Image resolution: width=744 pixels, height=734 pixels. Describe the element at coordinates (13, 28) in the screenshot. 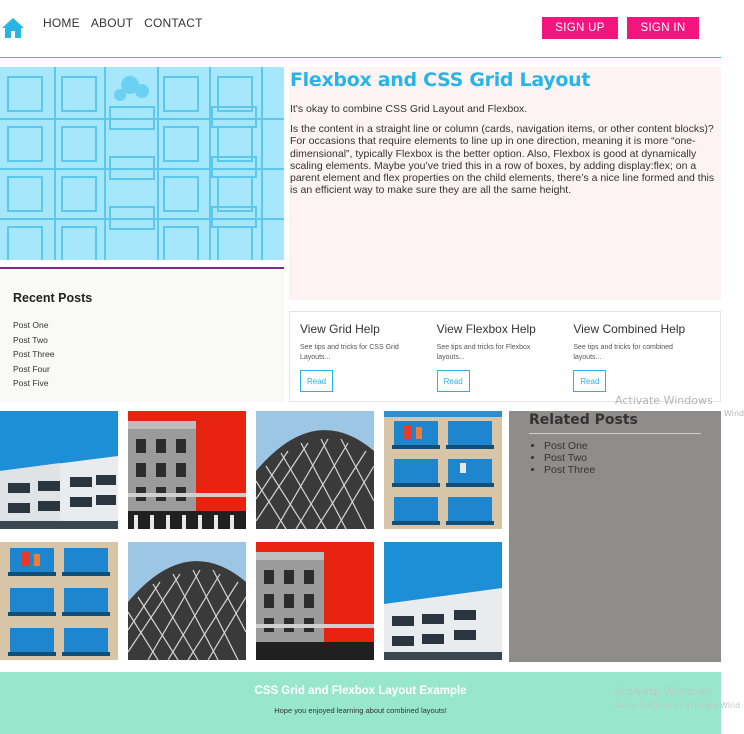

I see `home-icon` at that location.